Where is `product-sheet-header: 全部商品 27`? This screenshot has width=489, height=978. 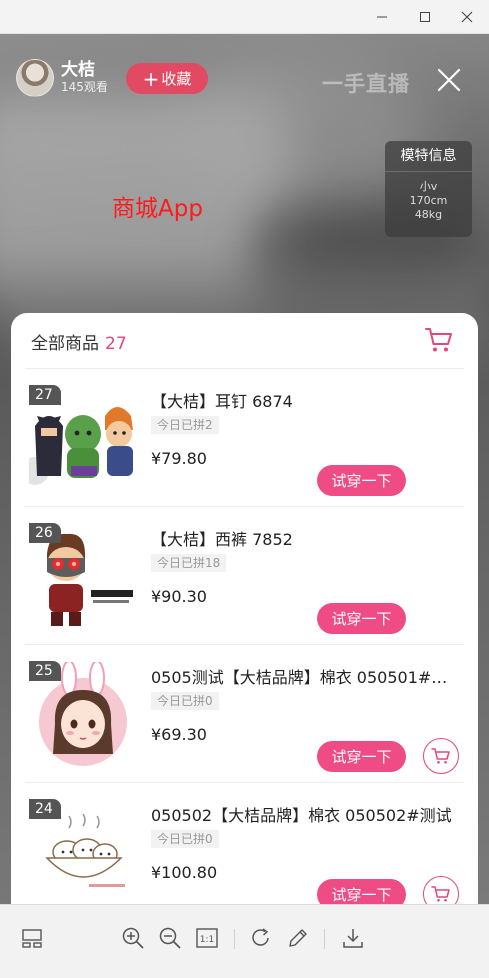 product-sheet-header: 全部商品 27 is located at coordinates (244, 341).